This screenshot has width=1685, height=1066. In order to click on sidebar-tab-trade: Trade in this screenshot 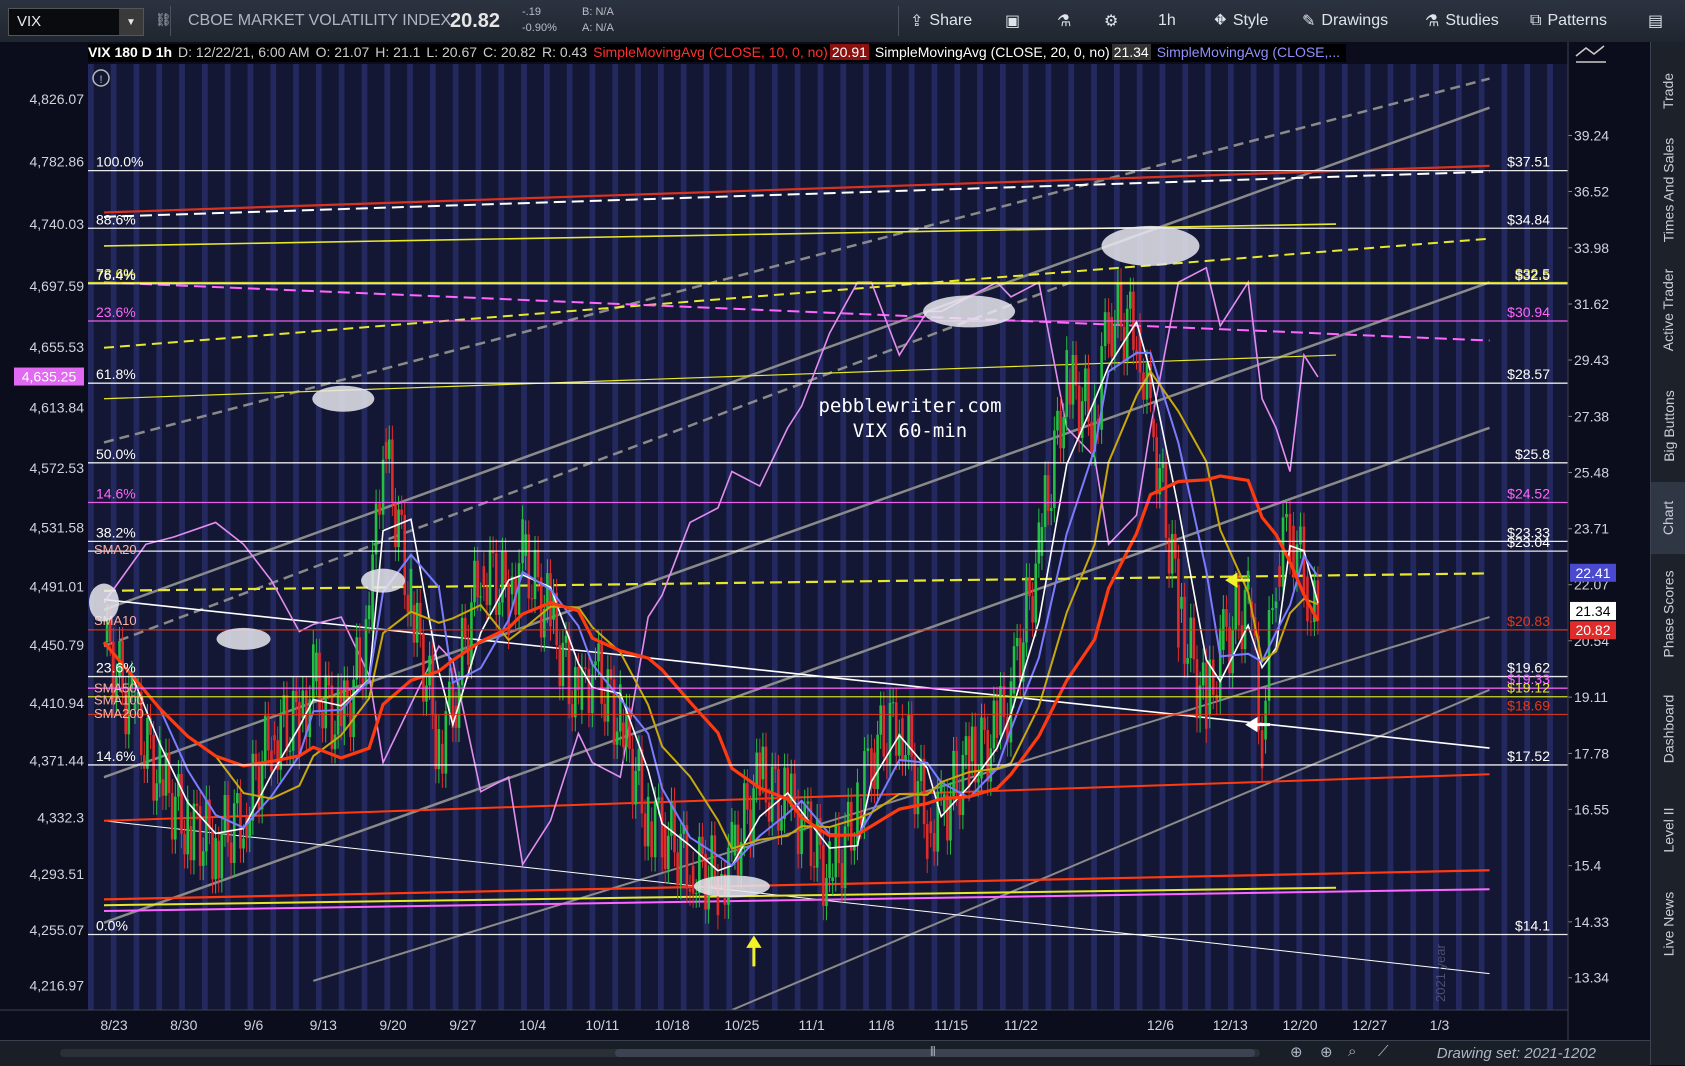, I will do `click(1668, 91)`.